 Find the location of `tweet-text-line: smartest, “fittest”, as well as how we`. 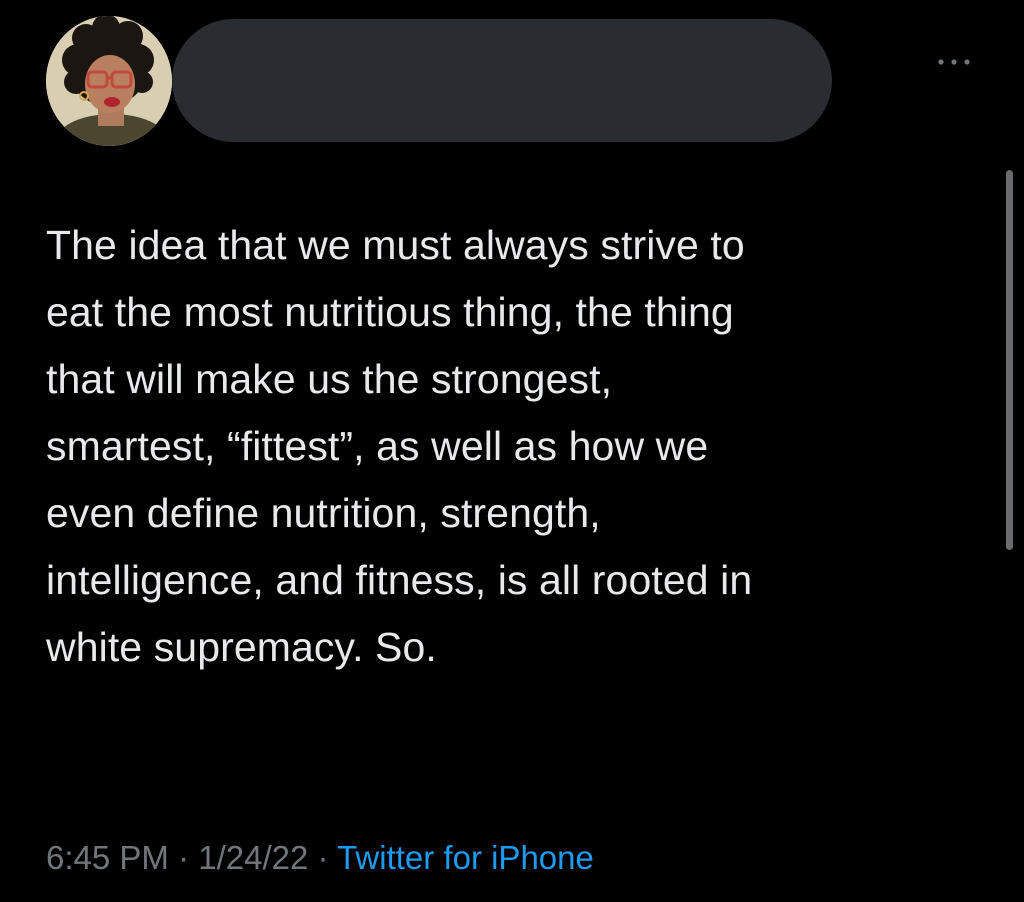

tweet-text-line: smartest, “fittest”, as well as how we is located at coordinates (377, 446).